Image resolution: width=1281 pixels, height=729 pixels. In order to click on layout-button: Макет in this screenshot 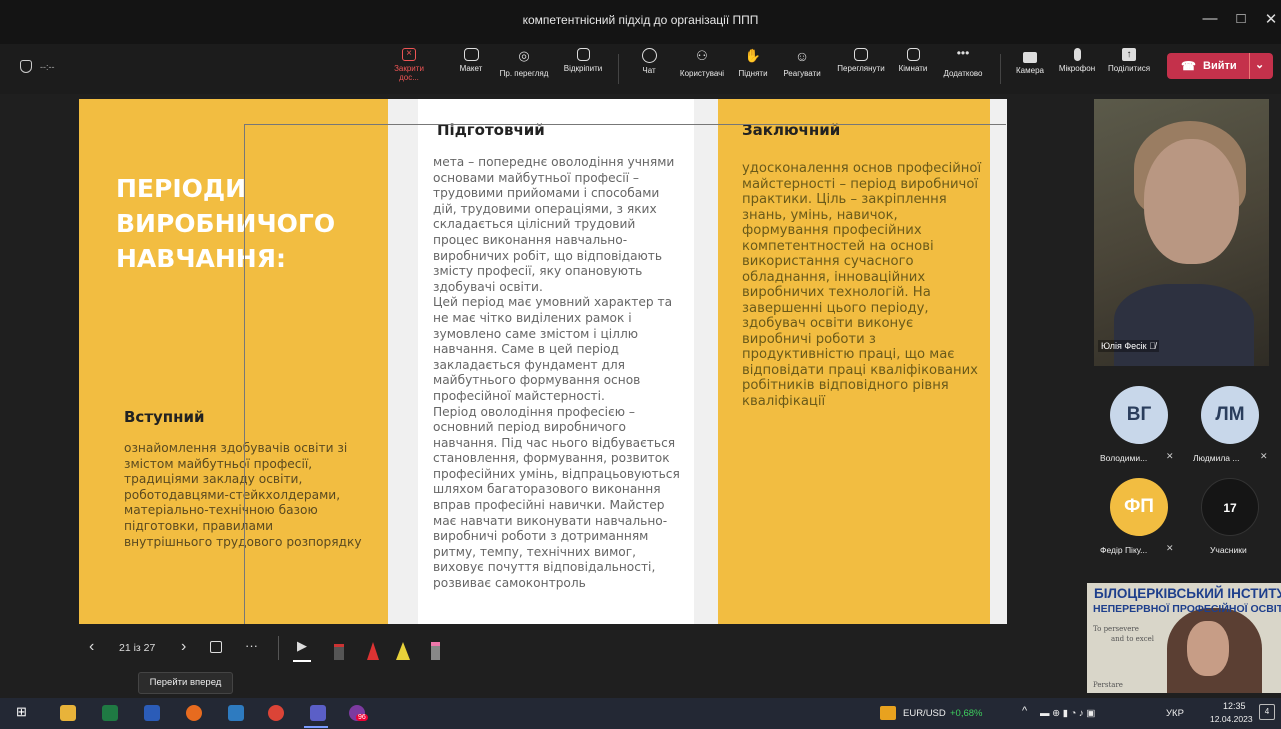, I will do `click(471, 60)`.